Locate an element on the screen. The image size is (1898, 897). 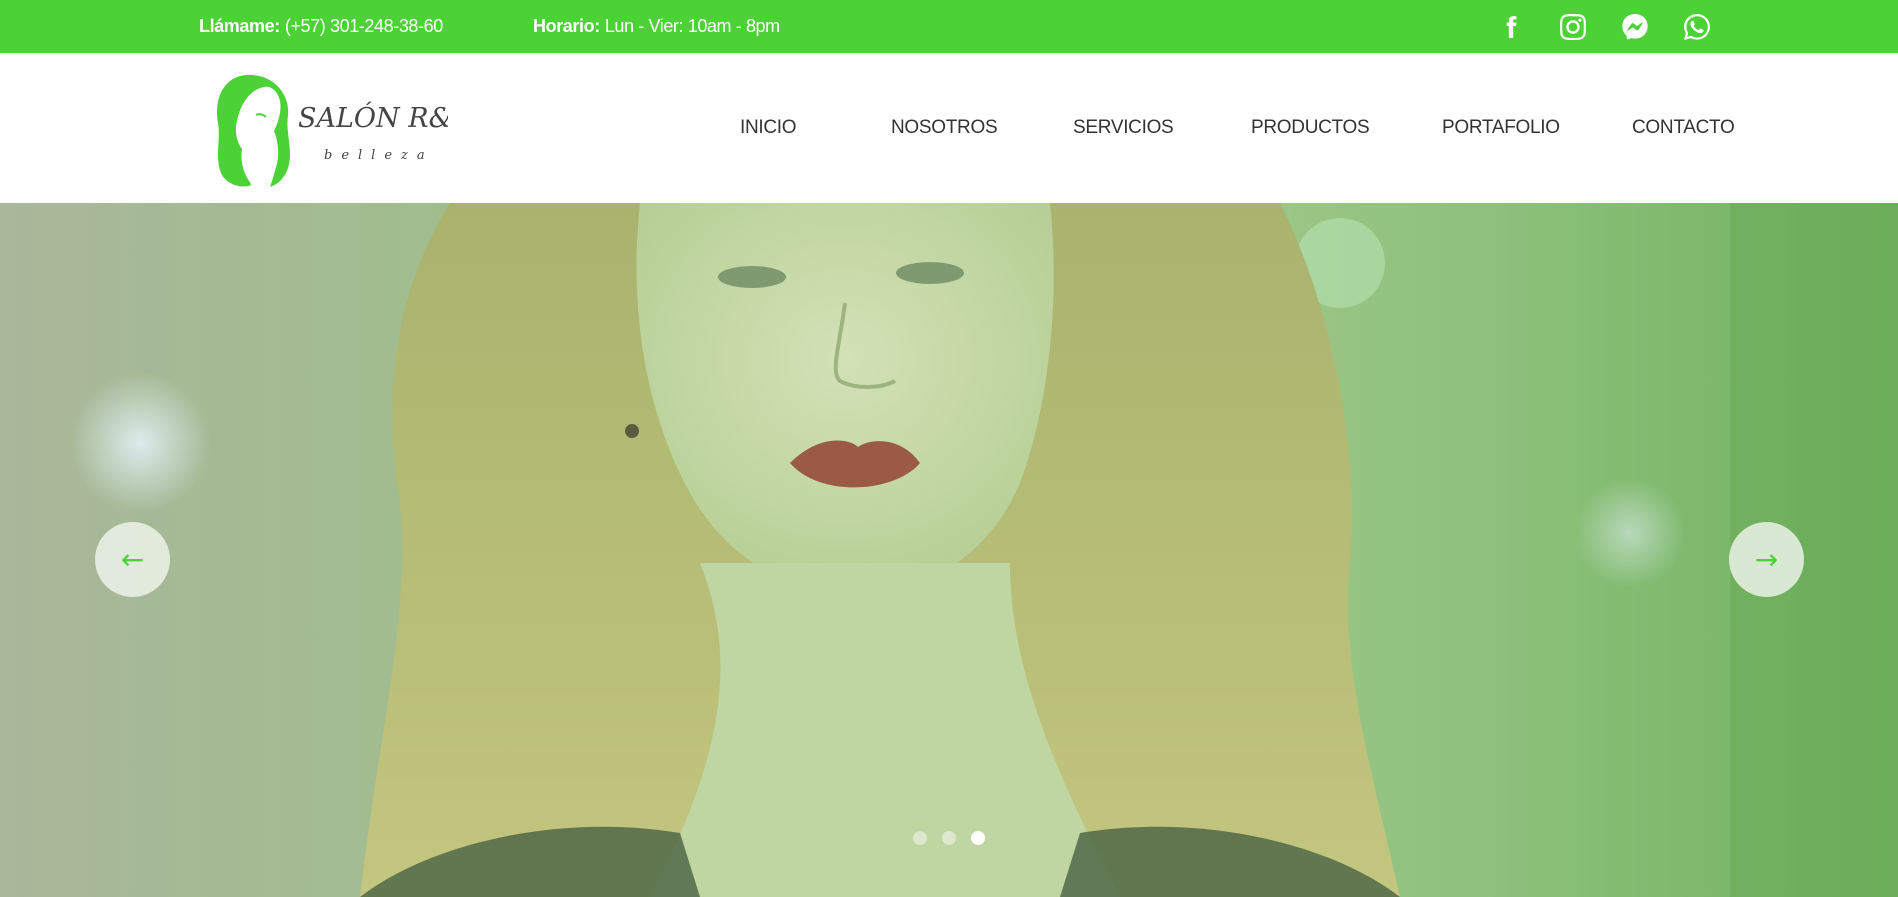
messenger-icon is located at coordinates (1635, 27).